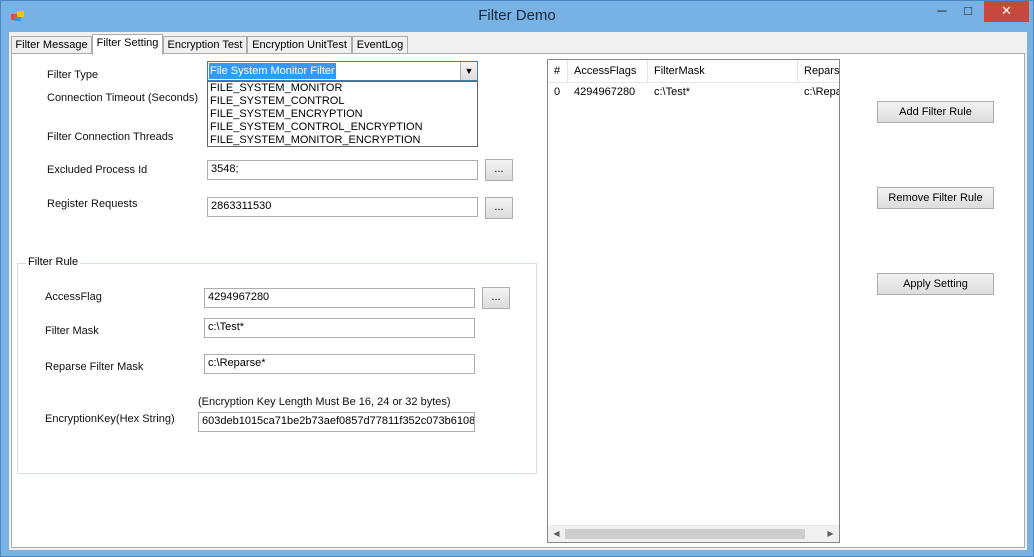 This screenshot has width=1034, height=557. Describe the element at coordinates (72, 331) in the screenshot. I see `filter-mask-label: Filter Mask` at that location.